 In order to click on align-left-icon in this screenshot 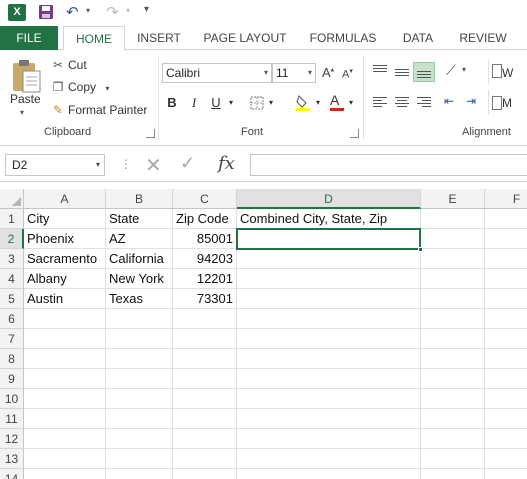, I will do `click(380, 103)`.